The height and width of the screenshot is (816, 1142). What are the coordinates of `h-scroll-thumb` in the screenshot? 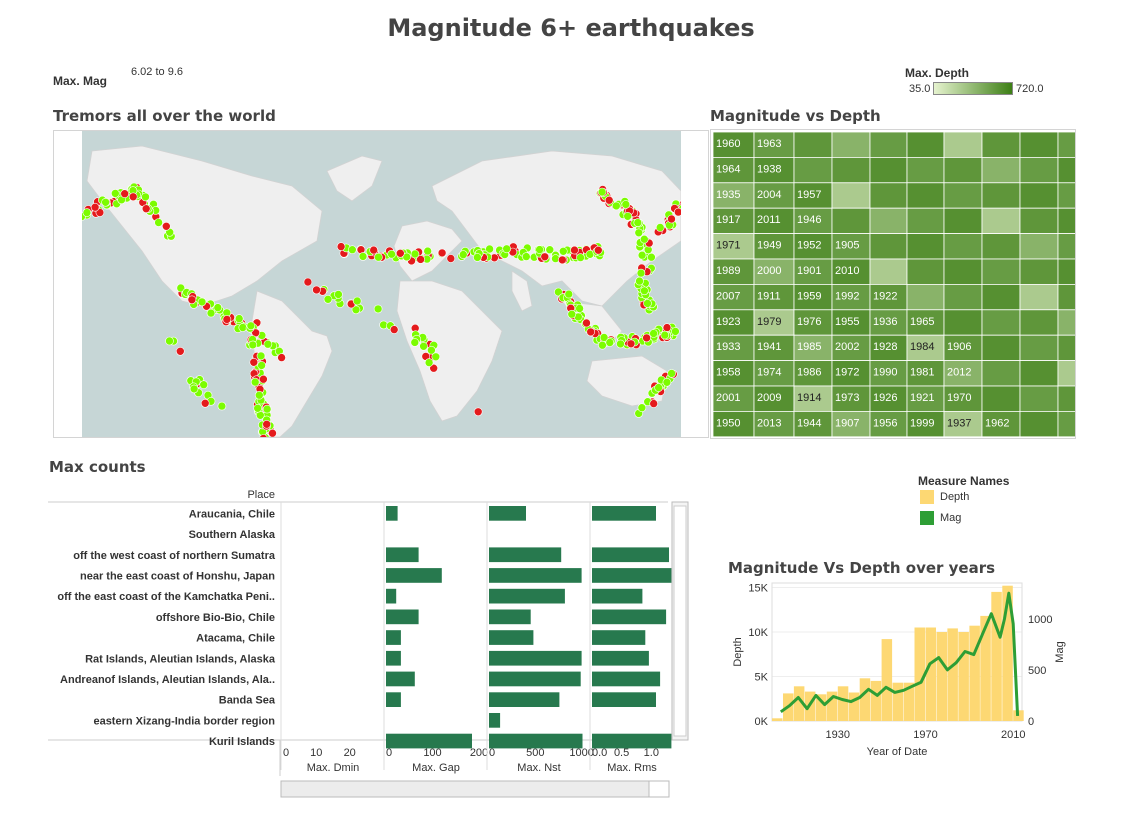 It's located at (659, 789).